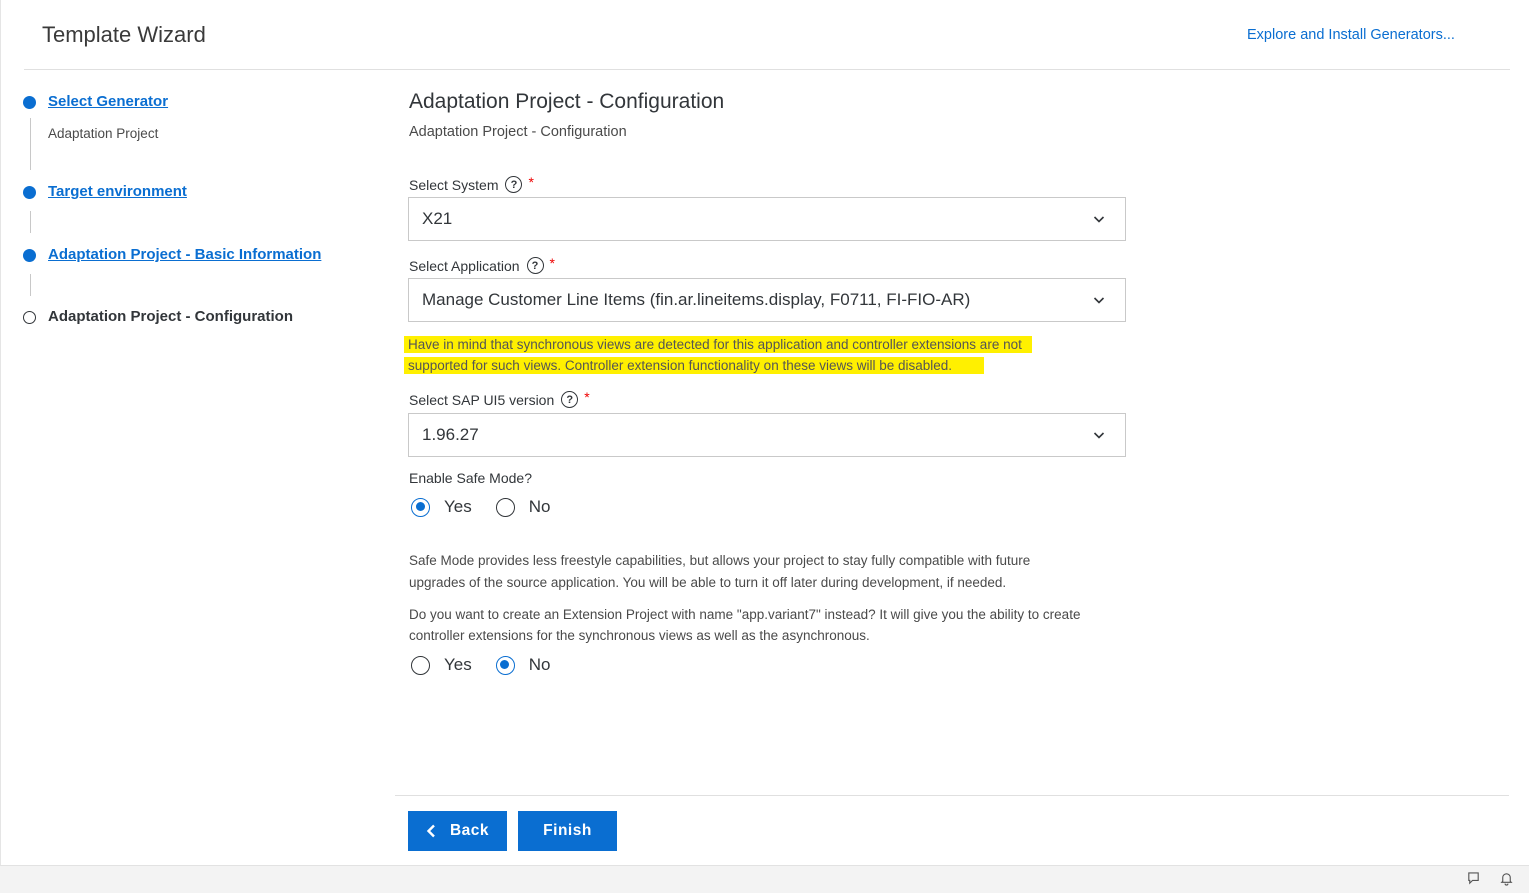  What do you see at coordinates (464, 265) in the screenshot?
I see `field-label-text: Select Application` at bounding box center [464, 265].